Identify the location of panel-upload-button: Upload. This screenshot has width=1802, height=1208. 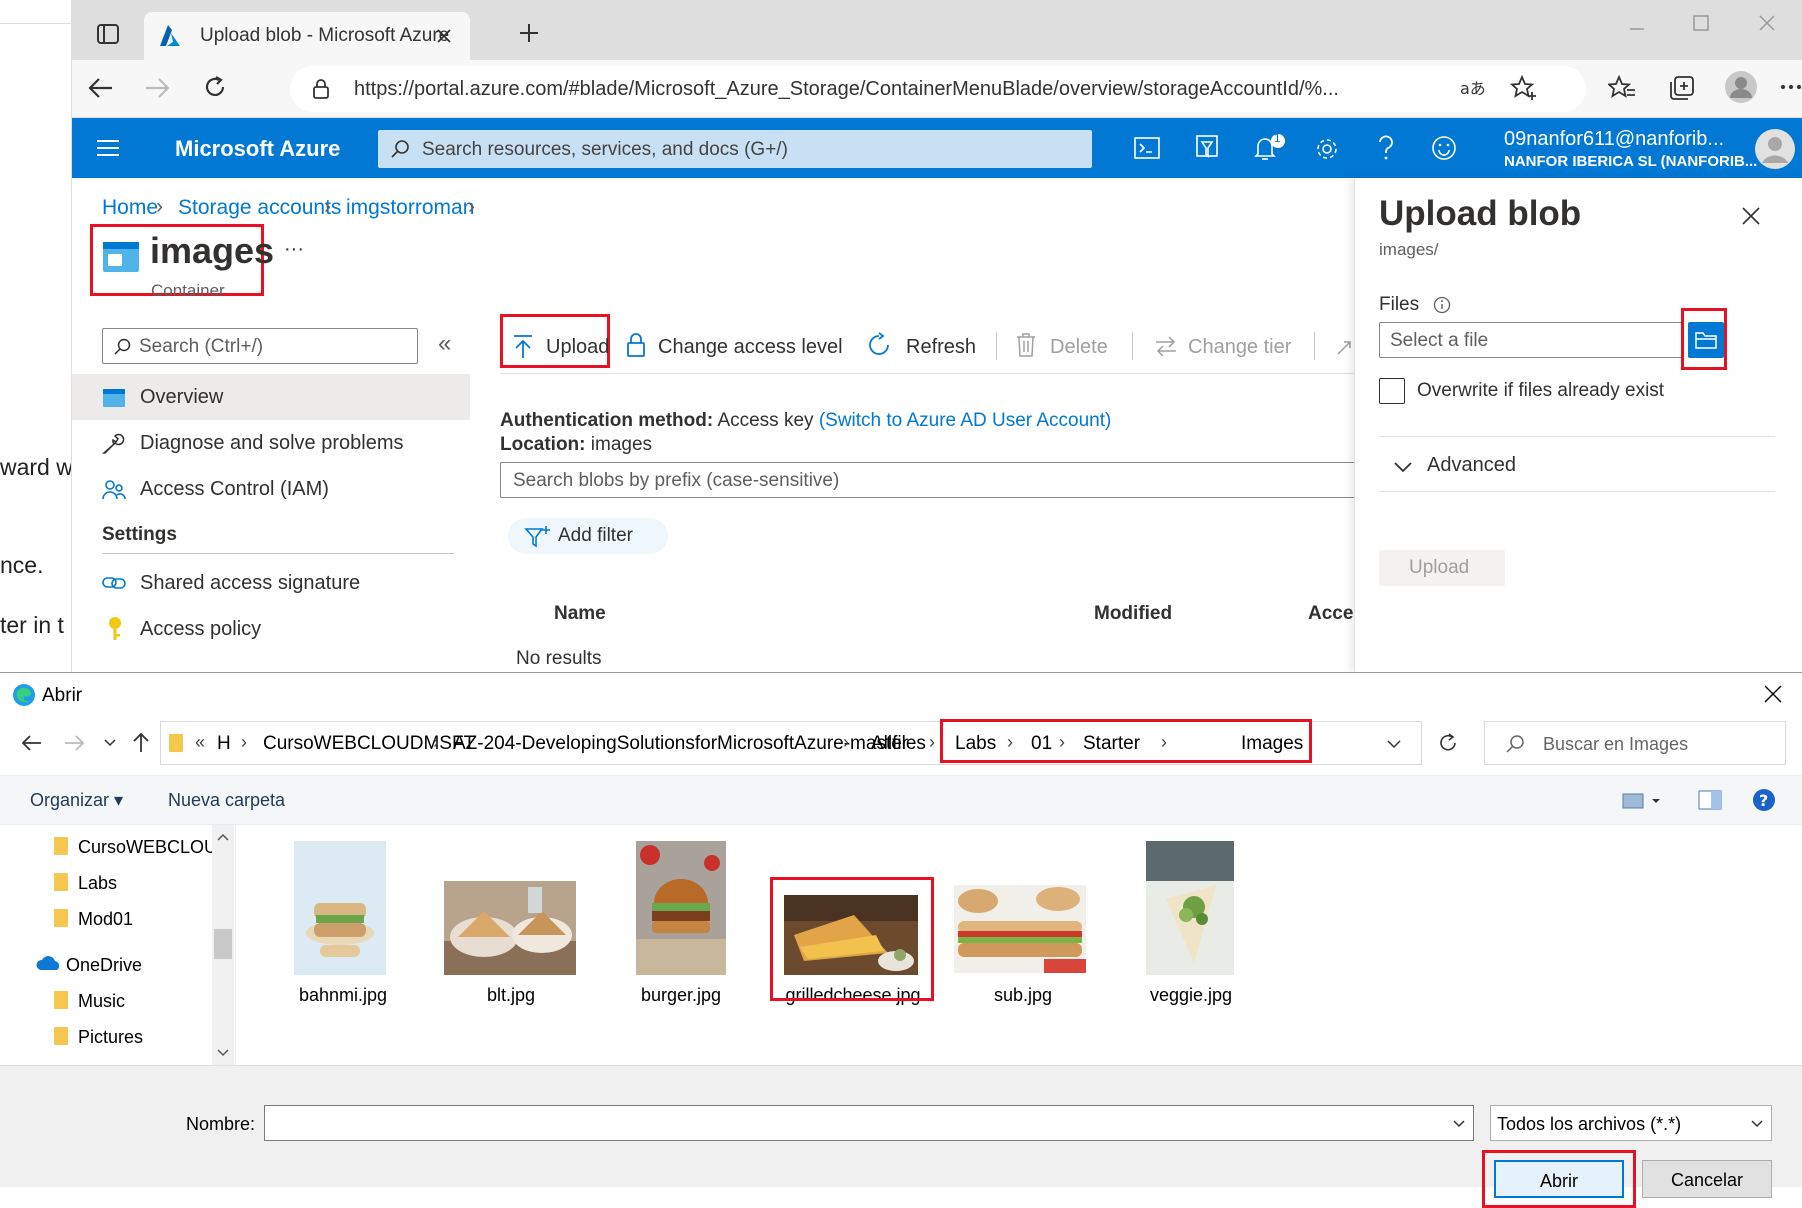
(1442, 568).